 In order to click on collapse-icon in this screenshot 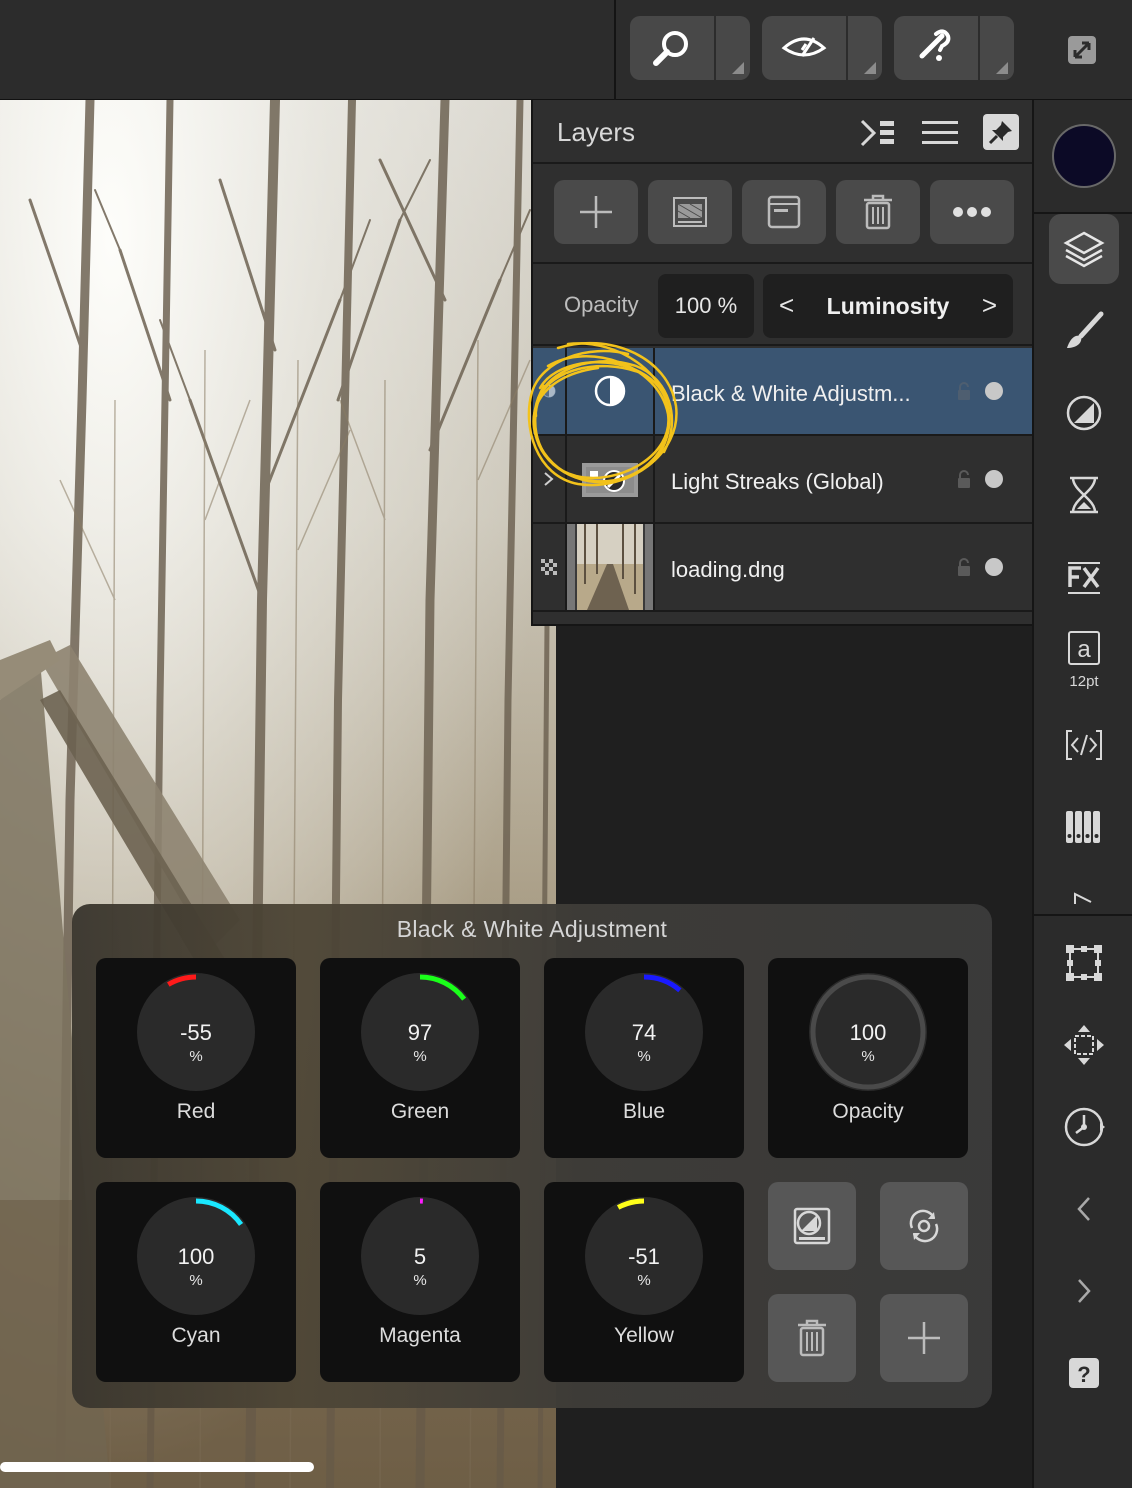, I will do `click(877, 133)`.